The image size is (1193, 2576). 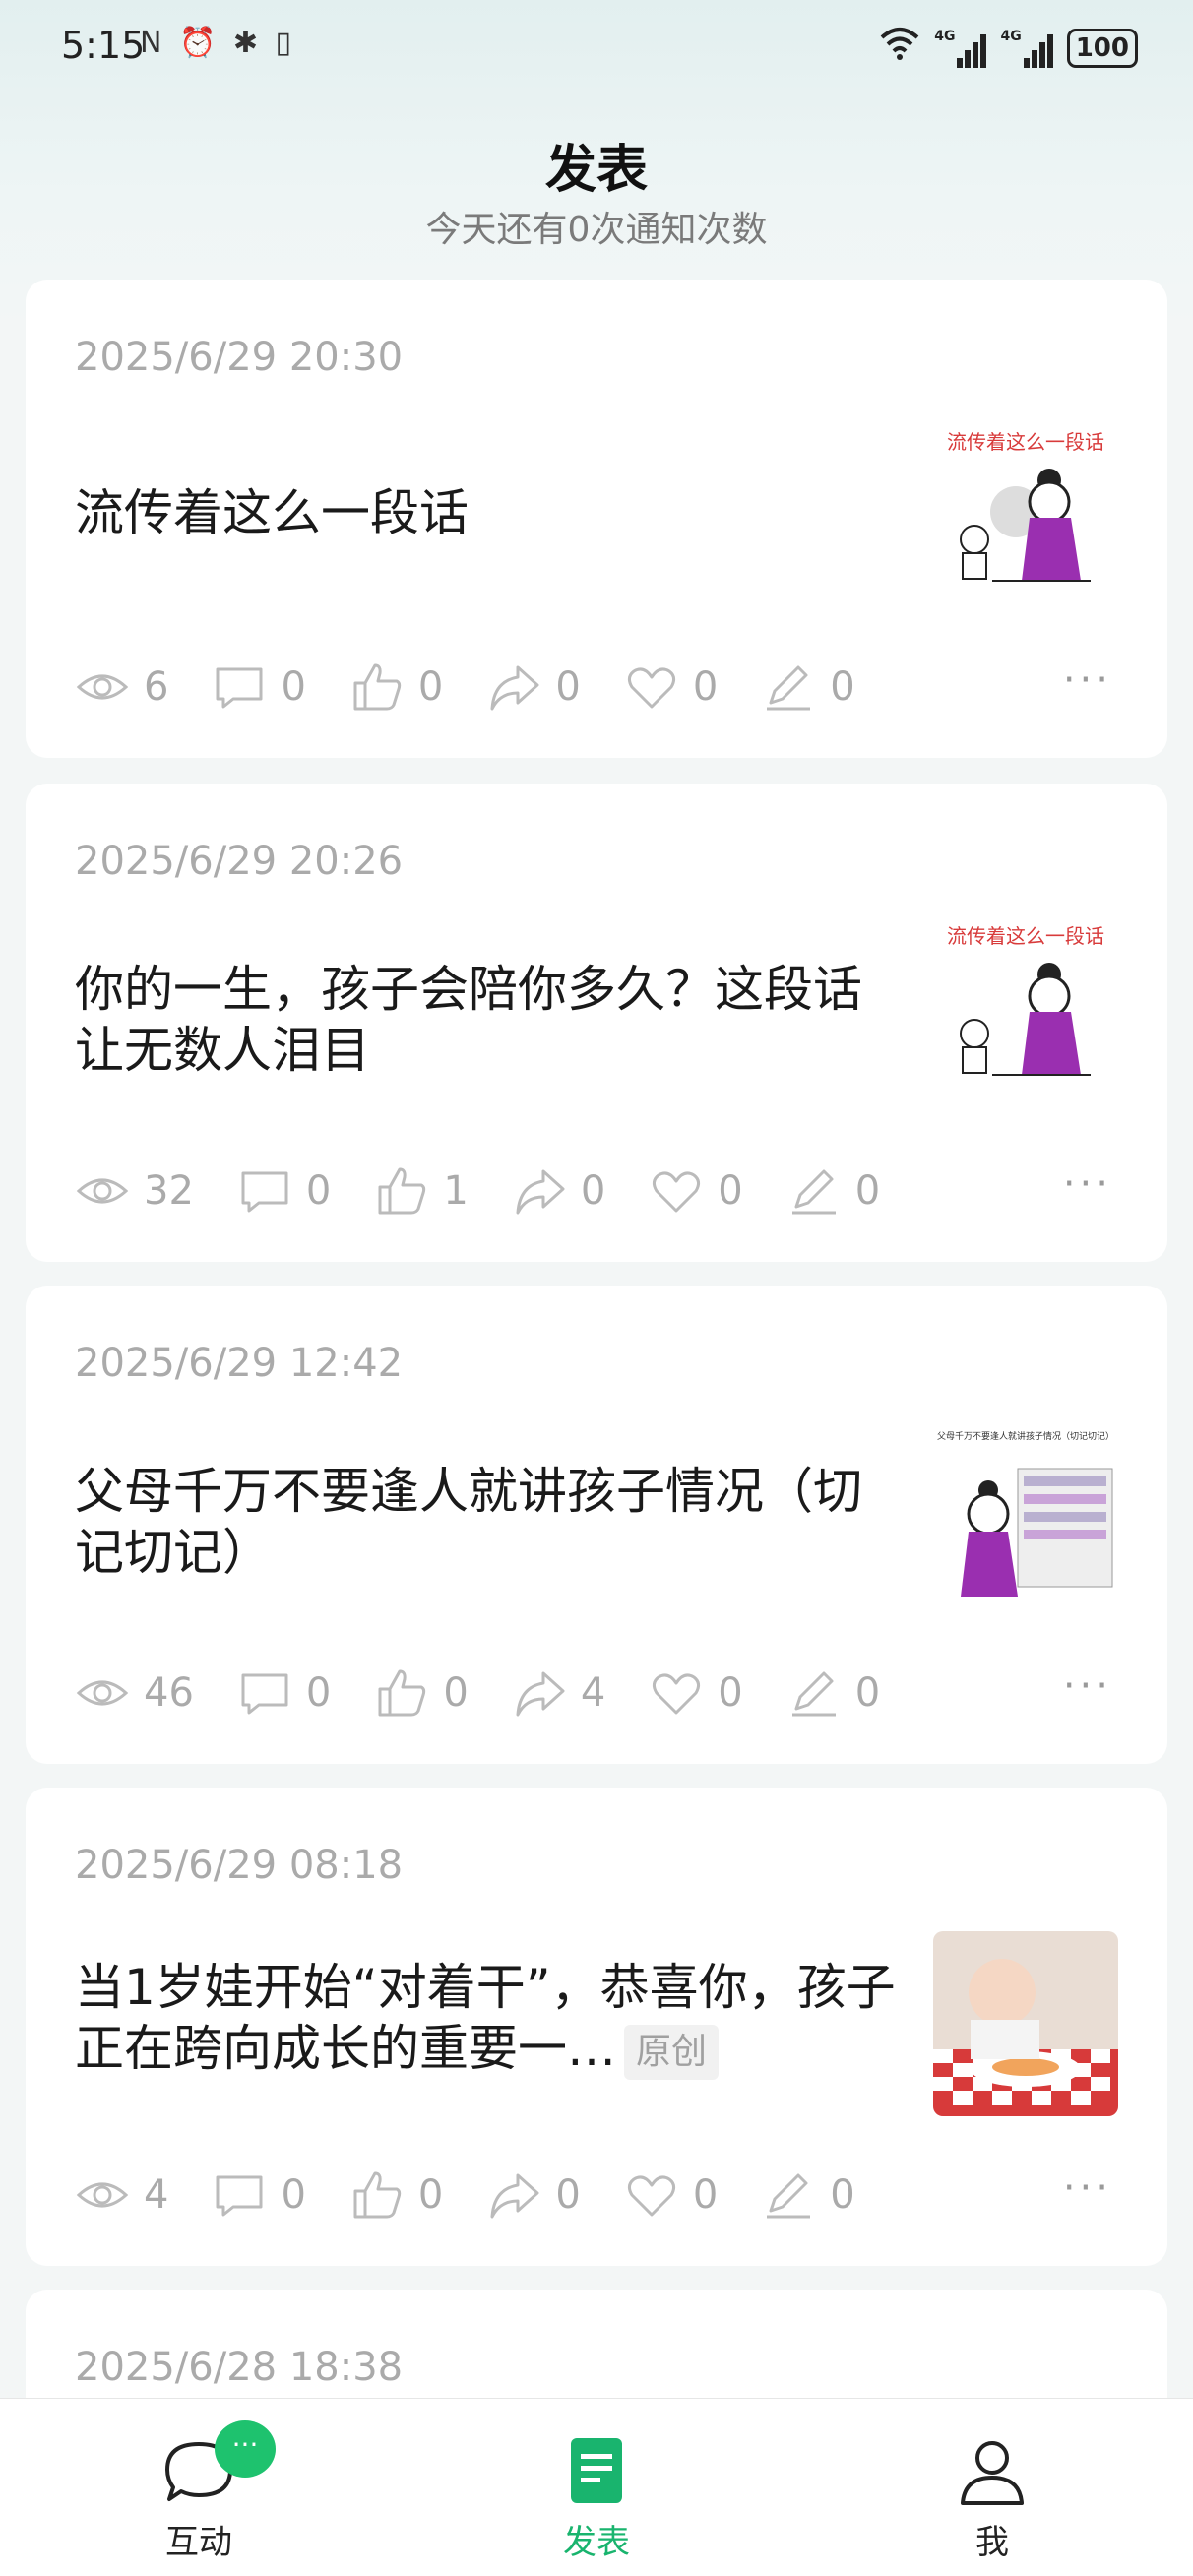 What do you see at coordinates (1025, 2023) in the screenshot?
I see `post-thumbnail` at bounding box center [1025, 2023].